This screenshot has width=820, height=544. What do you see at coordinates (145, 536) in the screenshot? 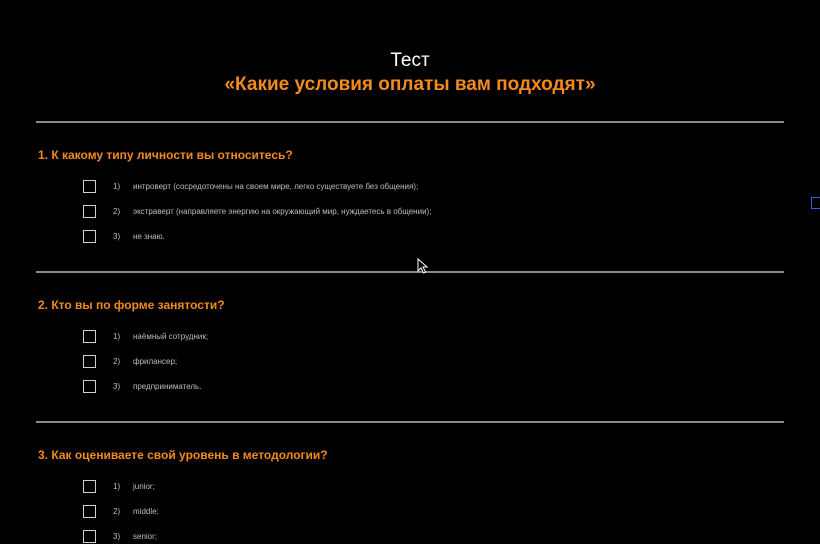
I see `option-label: senior;` at bounding box center [145, 536].